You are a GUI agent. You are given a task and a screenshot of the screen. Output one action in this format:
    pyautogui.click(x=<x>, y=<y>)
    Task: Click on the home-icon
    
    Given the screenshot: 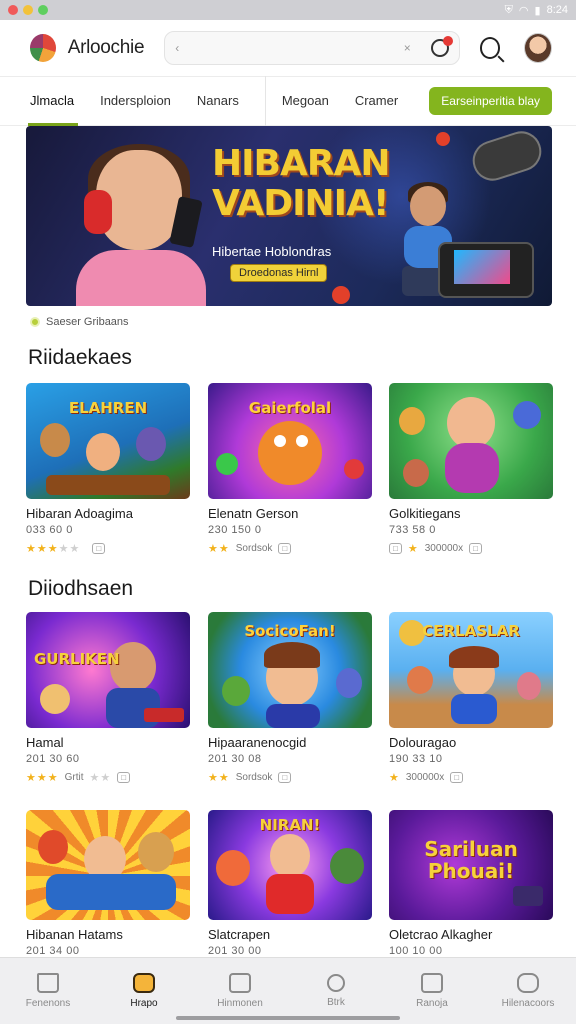 What is the action you would take?
    pyautogui.click(x=48, y=983)
    